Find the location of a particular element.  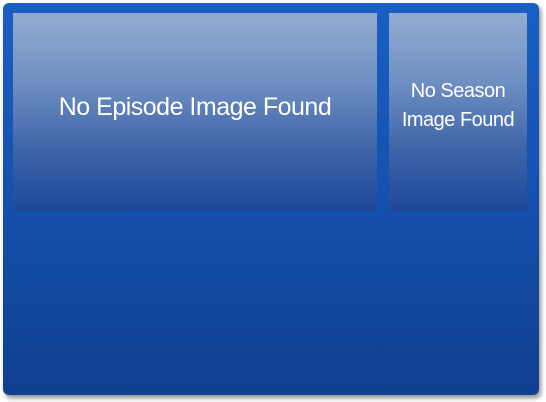

episode-image-missing-text: No Episode Image Found is located at coordinates (195, 106).